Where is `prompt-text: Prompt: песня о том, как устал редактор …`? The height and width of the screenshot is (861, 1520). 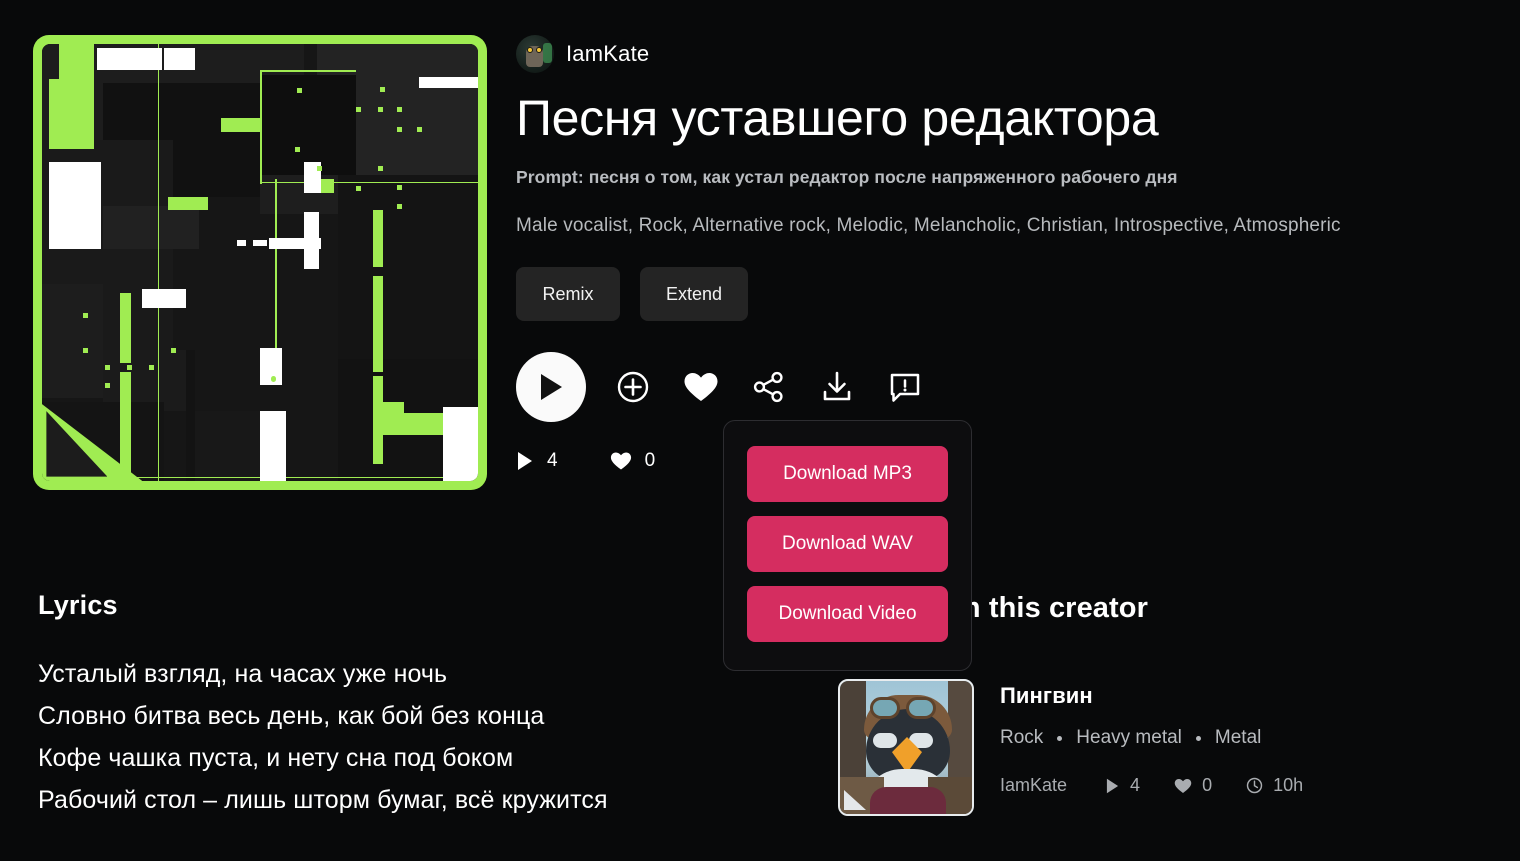
prompt-text: Prompt: песня о том, как устал редактор … is located at coordinates (847, 177).